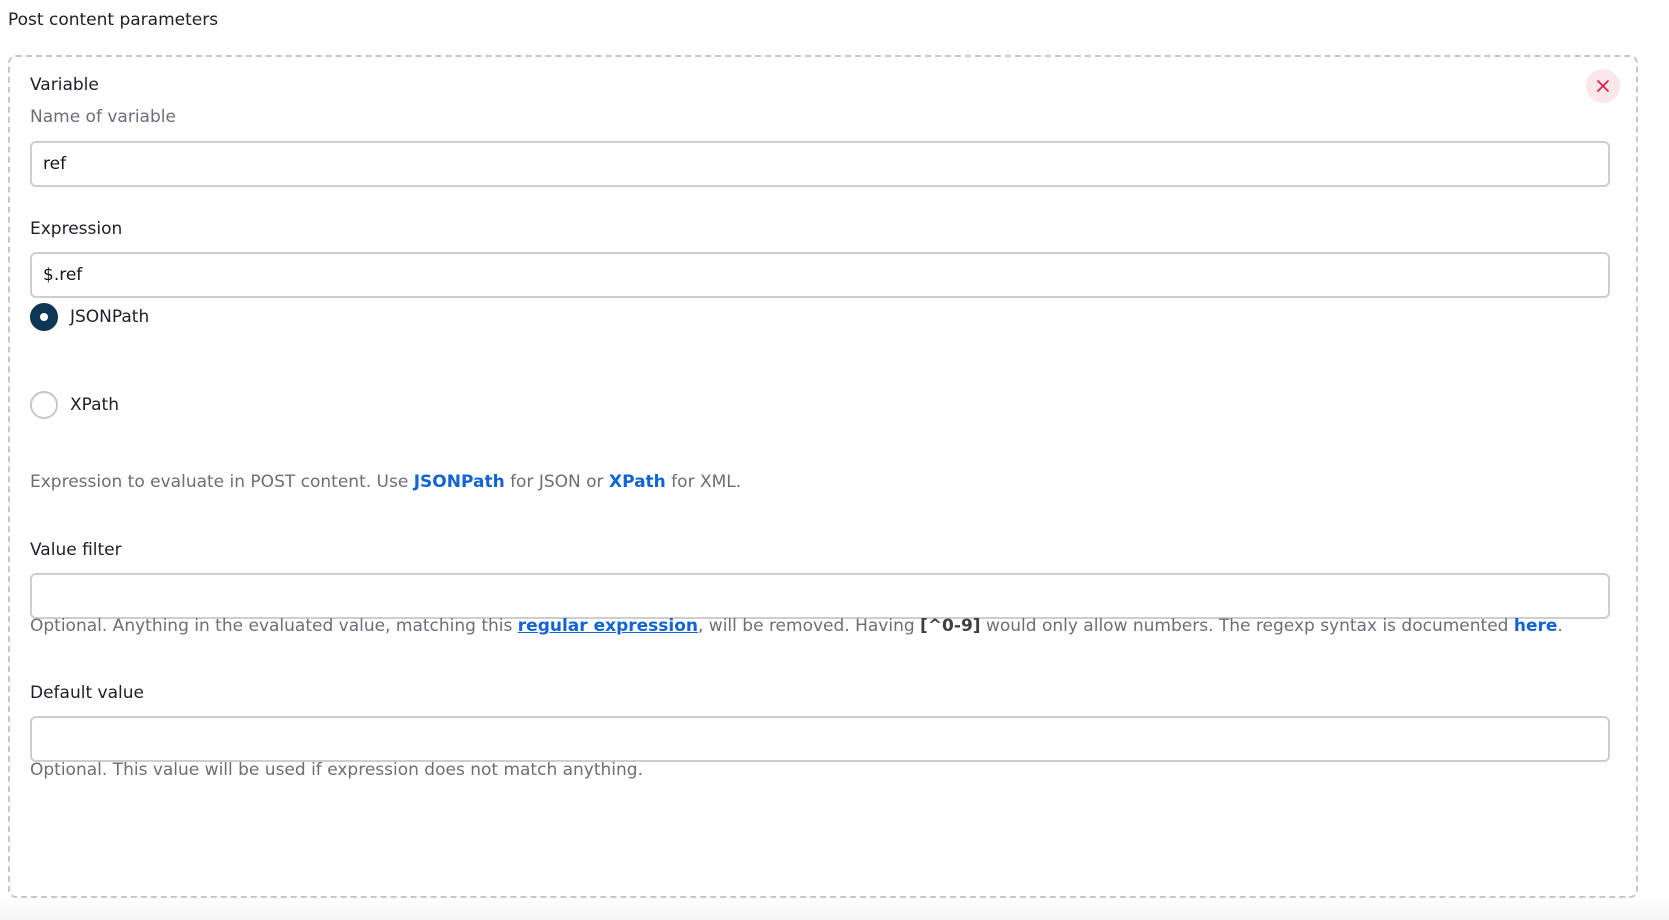 The image size is (1669, 920). I want to click on radio-xpath-label: XPath, so click(94, 405).